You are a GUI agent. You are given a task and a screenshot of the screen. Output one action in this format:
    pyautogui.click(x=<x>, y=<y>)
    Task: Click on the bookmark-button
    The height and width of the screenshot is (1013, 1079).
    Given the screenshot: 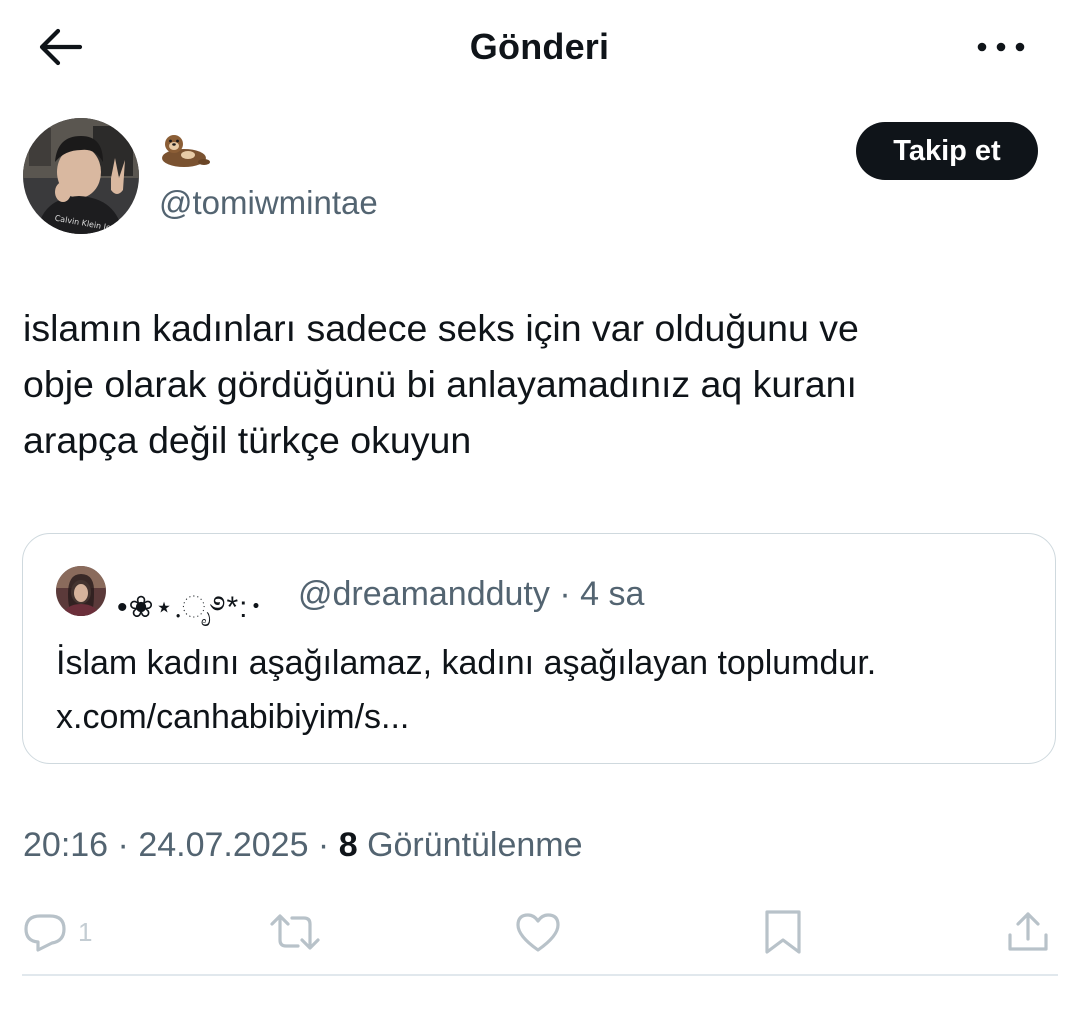 What is the action you would take?
    pyautogui.click(x=783, y=932)
    